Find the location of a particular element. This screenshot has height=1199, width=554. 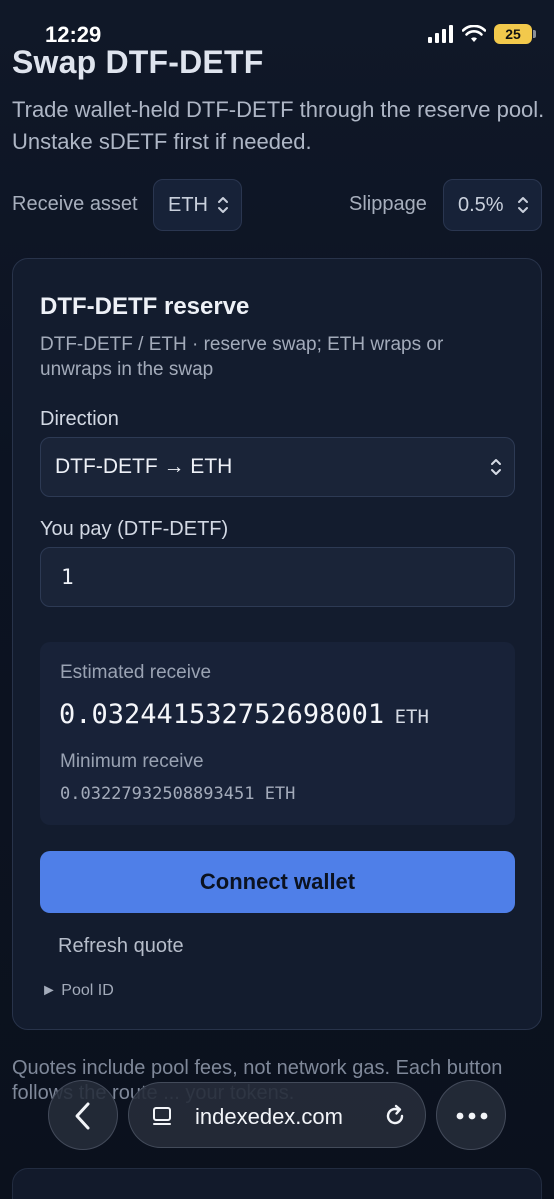

battery-icon: 25 is located at coordinates (515, 34).